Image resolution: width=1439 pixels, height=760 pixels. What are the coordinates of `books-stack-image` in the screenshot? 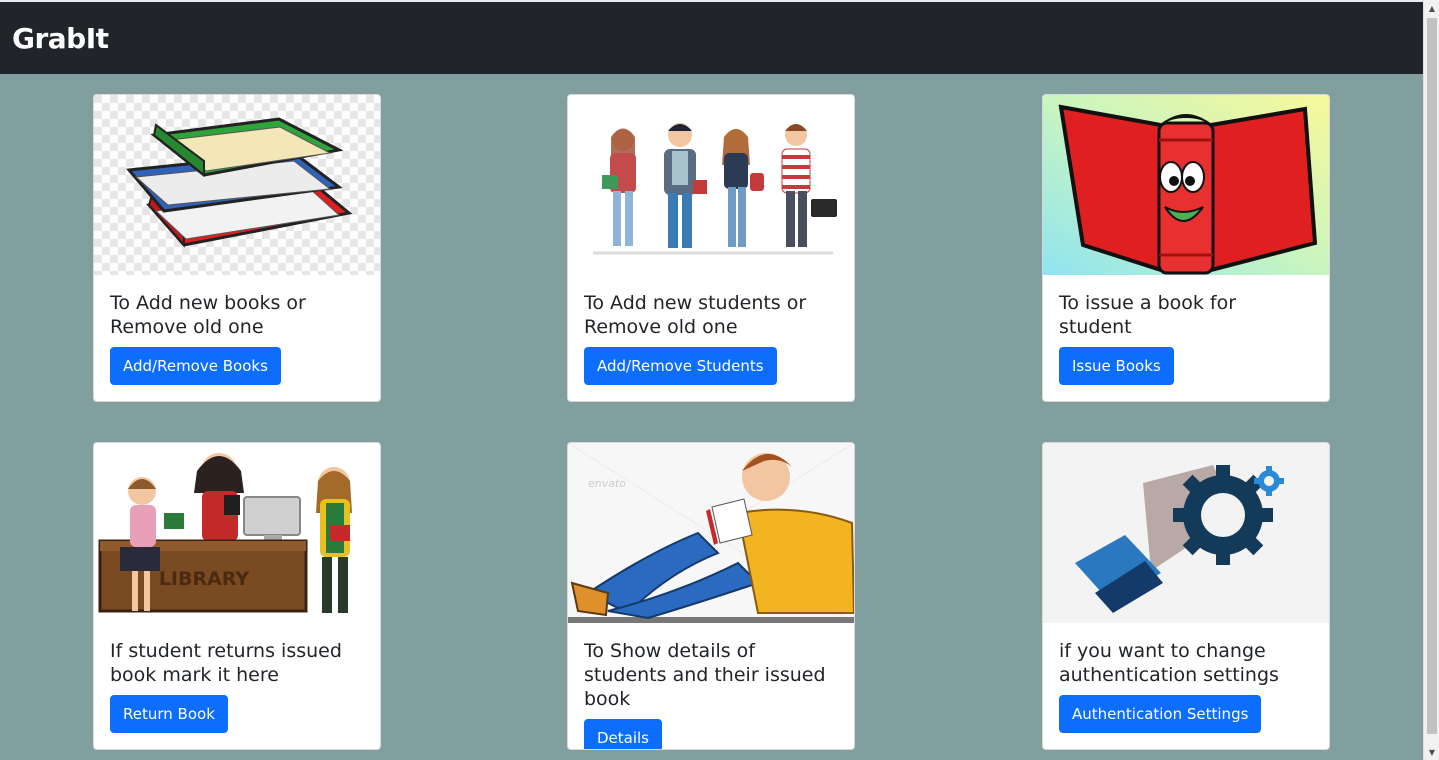 It's located at (237, 185).